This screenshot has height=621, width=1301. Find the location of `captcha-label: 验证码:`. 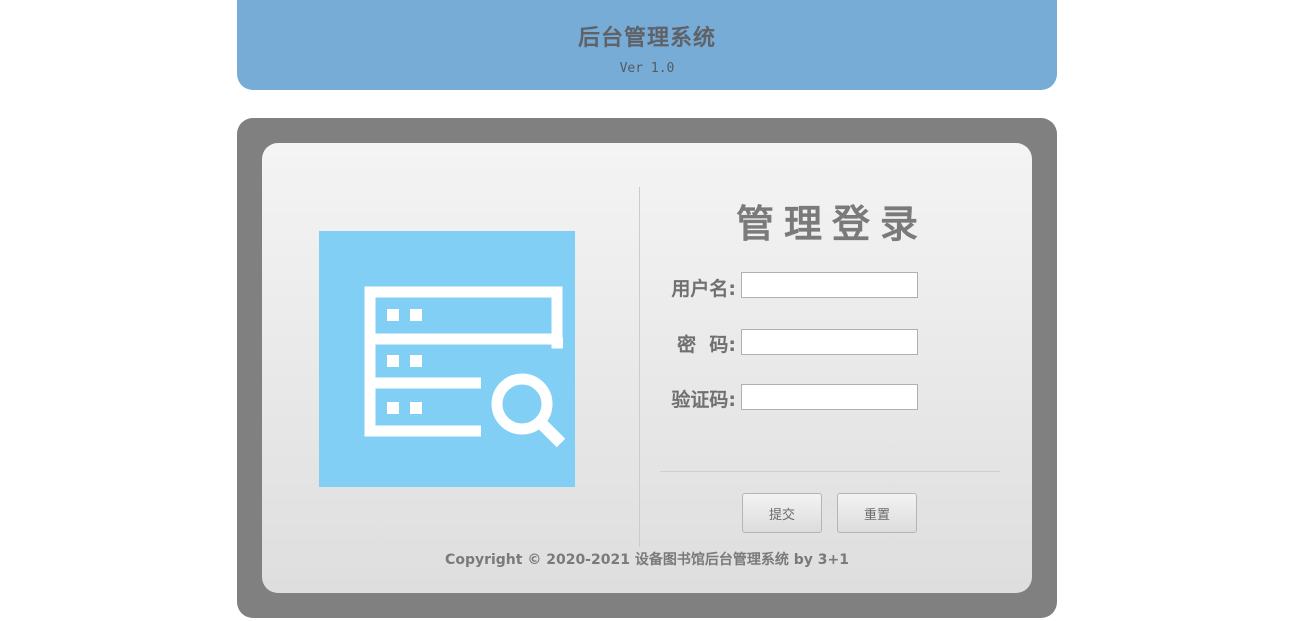

captcha-label: 验证码: is located at coordinates (703, 400).